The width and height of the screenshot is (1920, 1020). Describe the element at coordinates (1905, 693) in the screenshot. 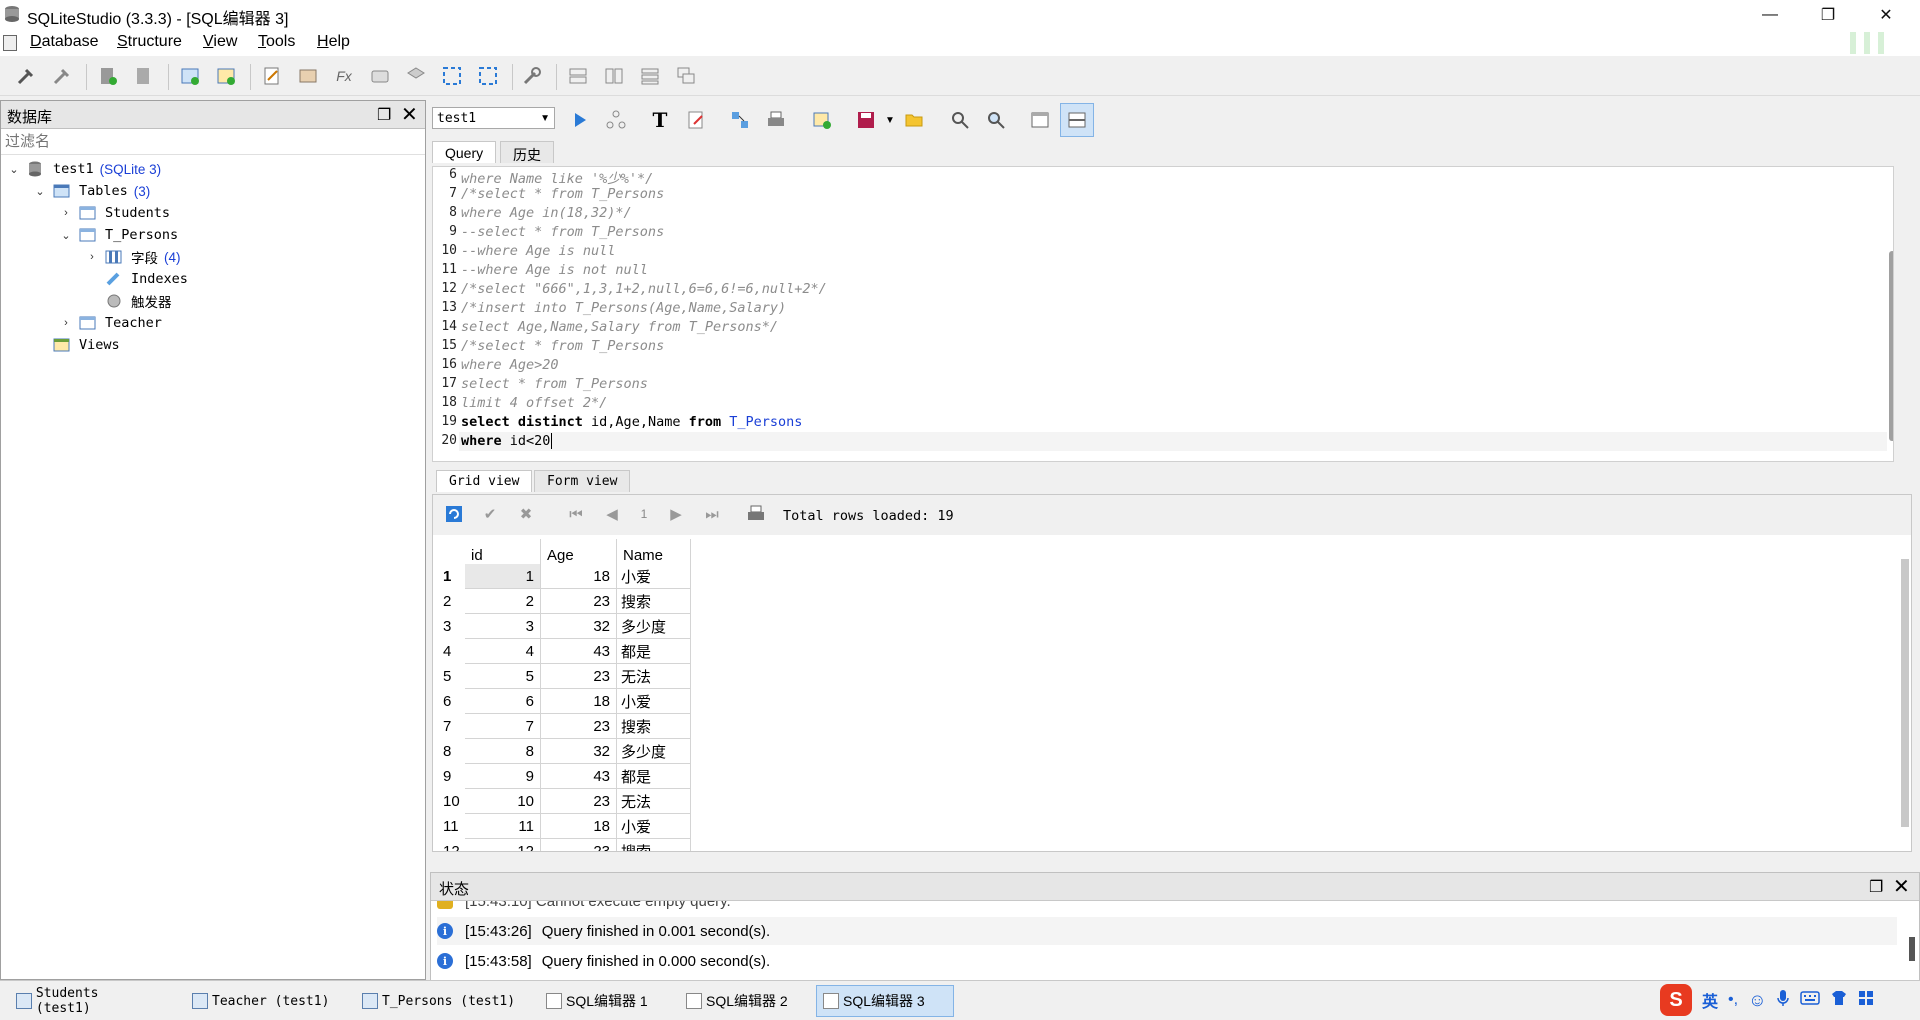

I see `grid-scrollbar` at that location.